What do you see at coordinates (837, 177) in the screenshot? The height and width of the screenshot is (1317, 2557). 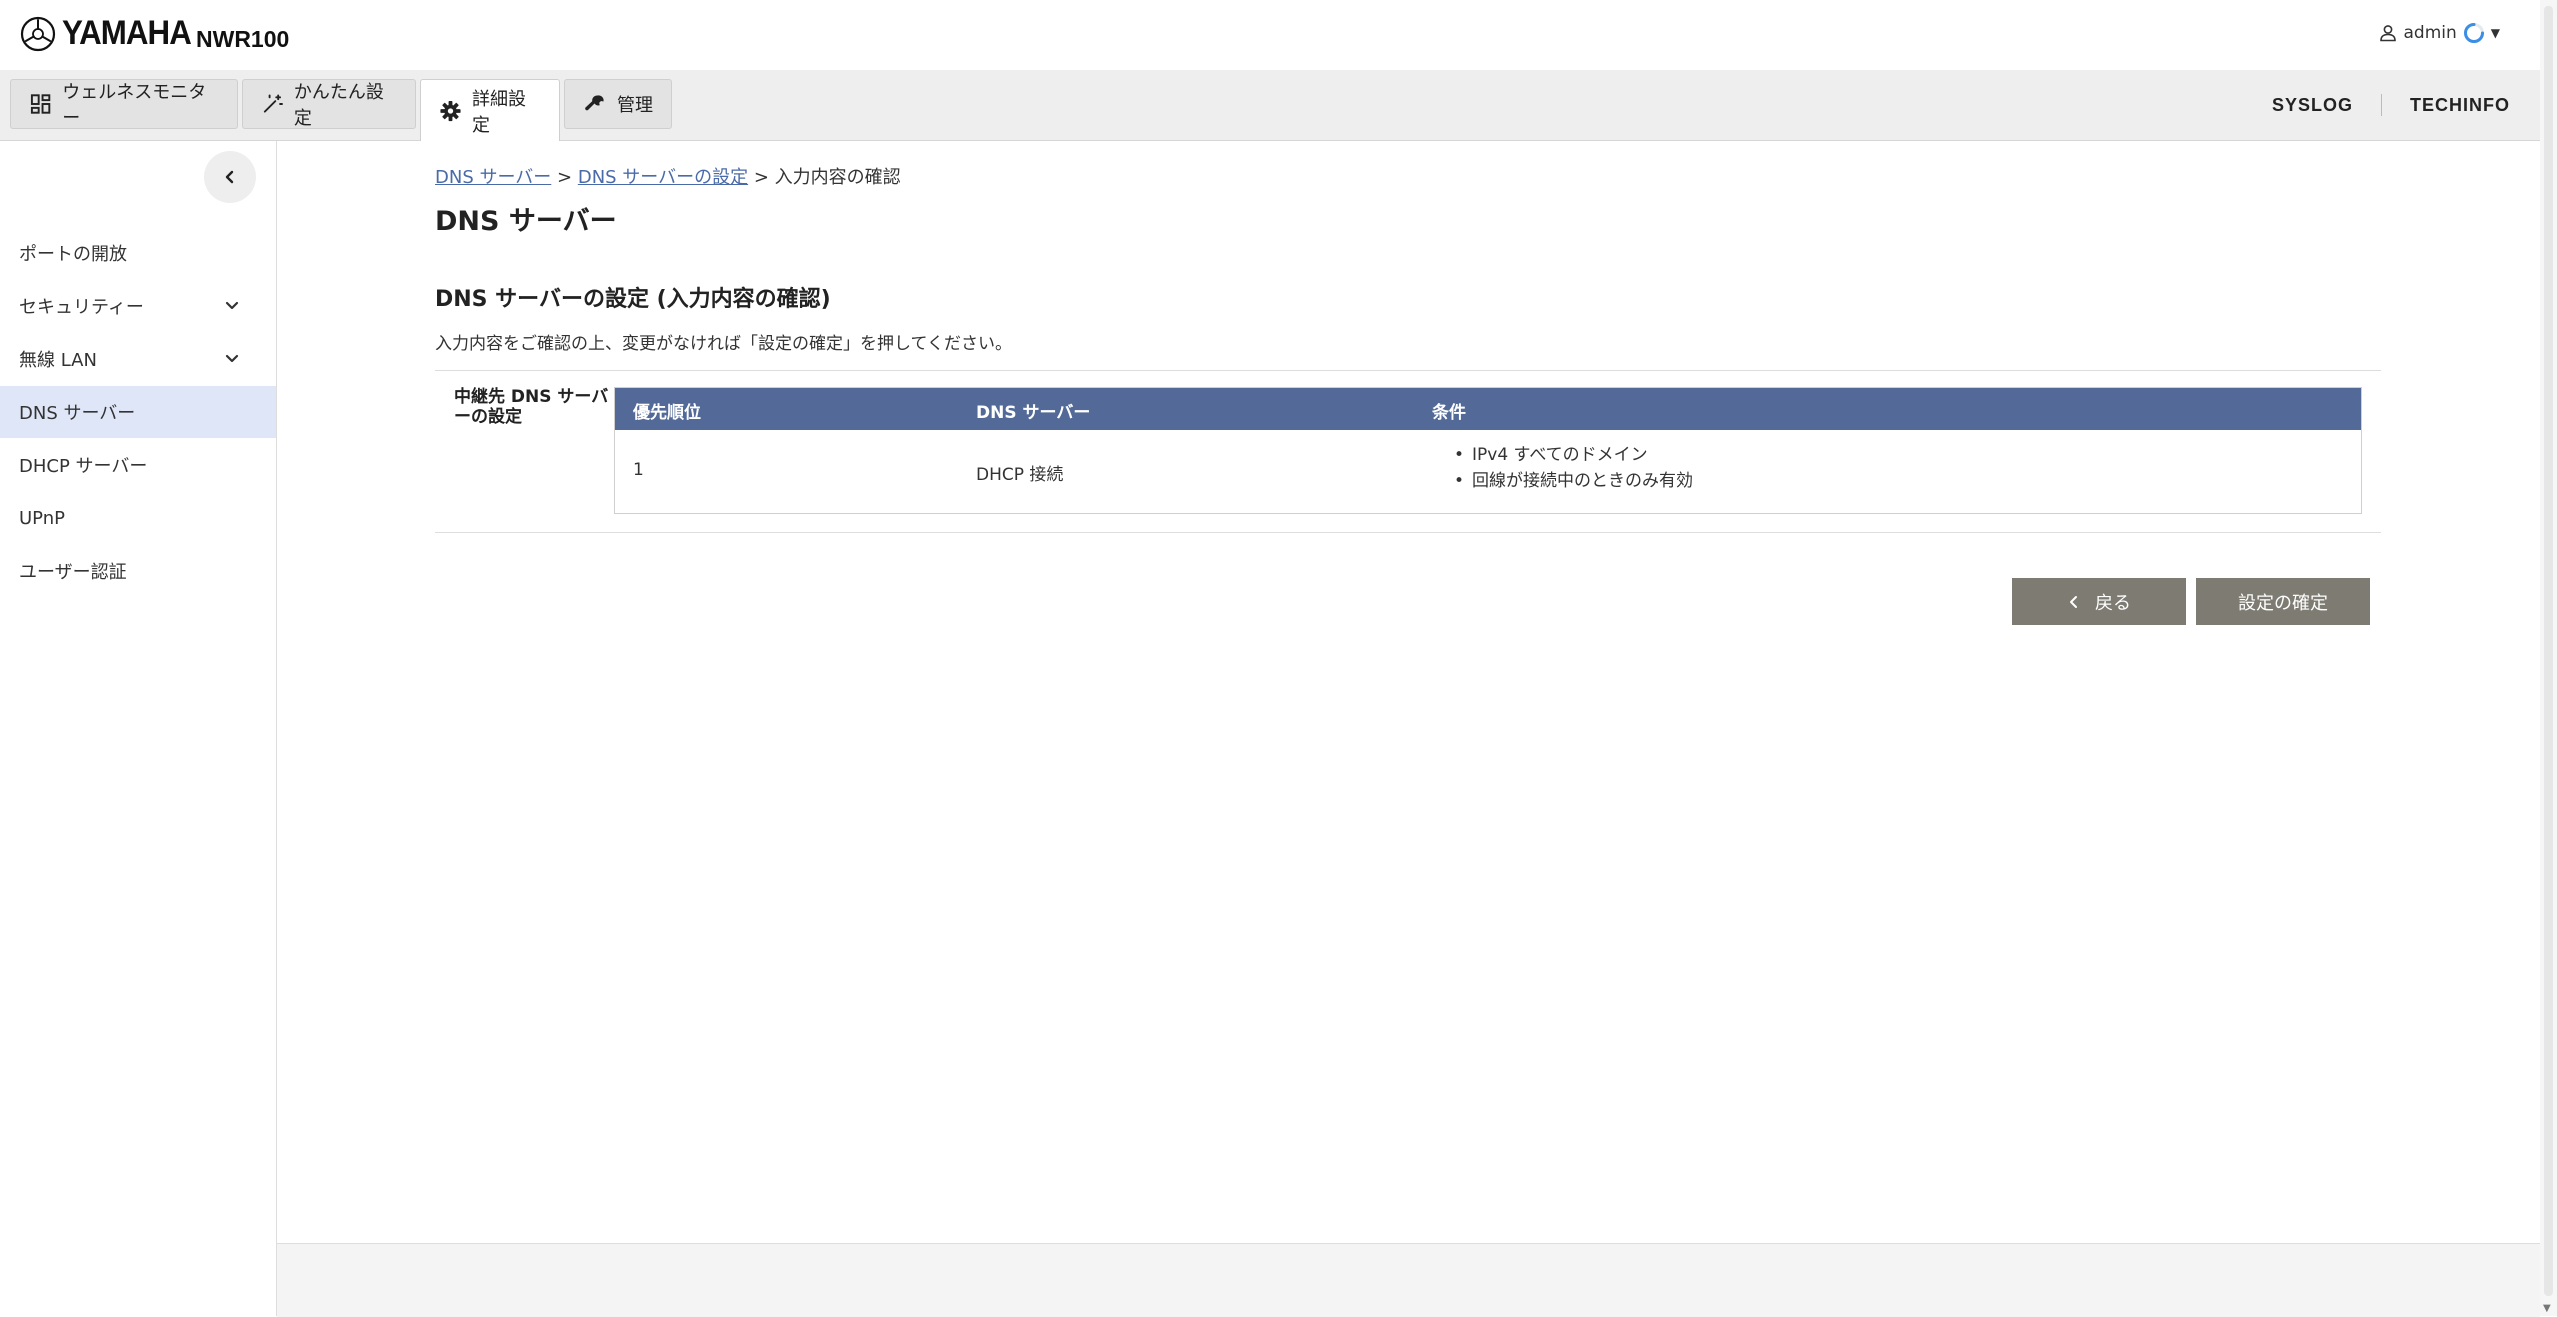 I see `breadcrumb-current: 入力内容の確認` at bounding box center [837, 177].